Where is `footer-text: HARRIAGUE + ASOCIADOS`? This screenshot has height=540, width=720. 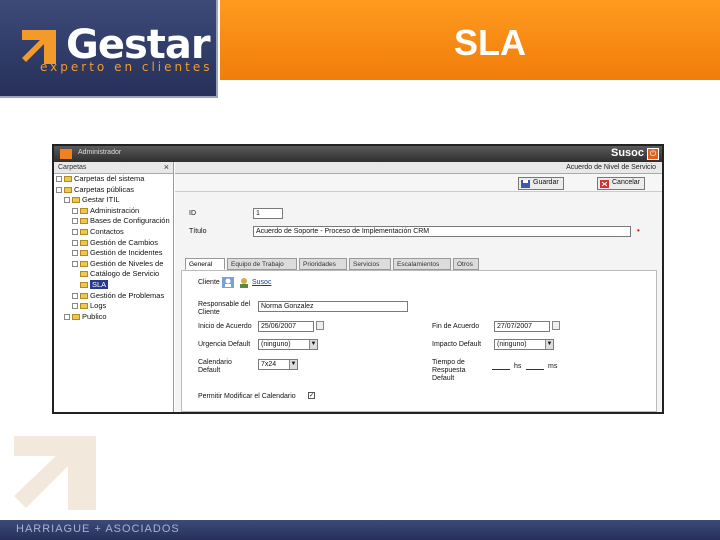
footer-text: HARRIAGUE + ASOCIADOS is located at coordinates (98, 529).